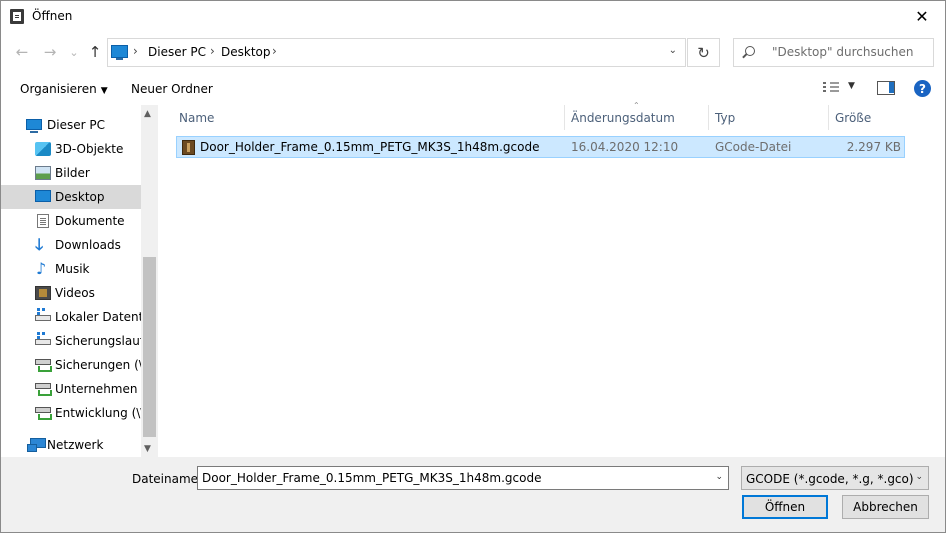  I want to click on window-title: Öffnen, so click(52, 16).